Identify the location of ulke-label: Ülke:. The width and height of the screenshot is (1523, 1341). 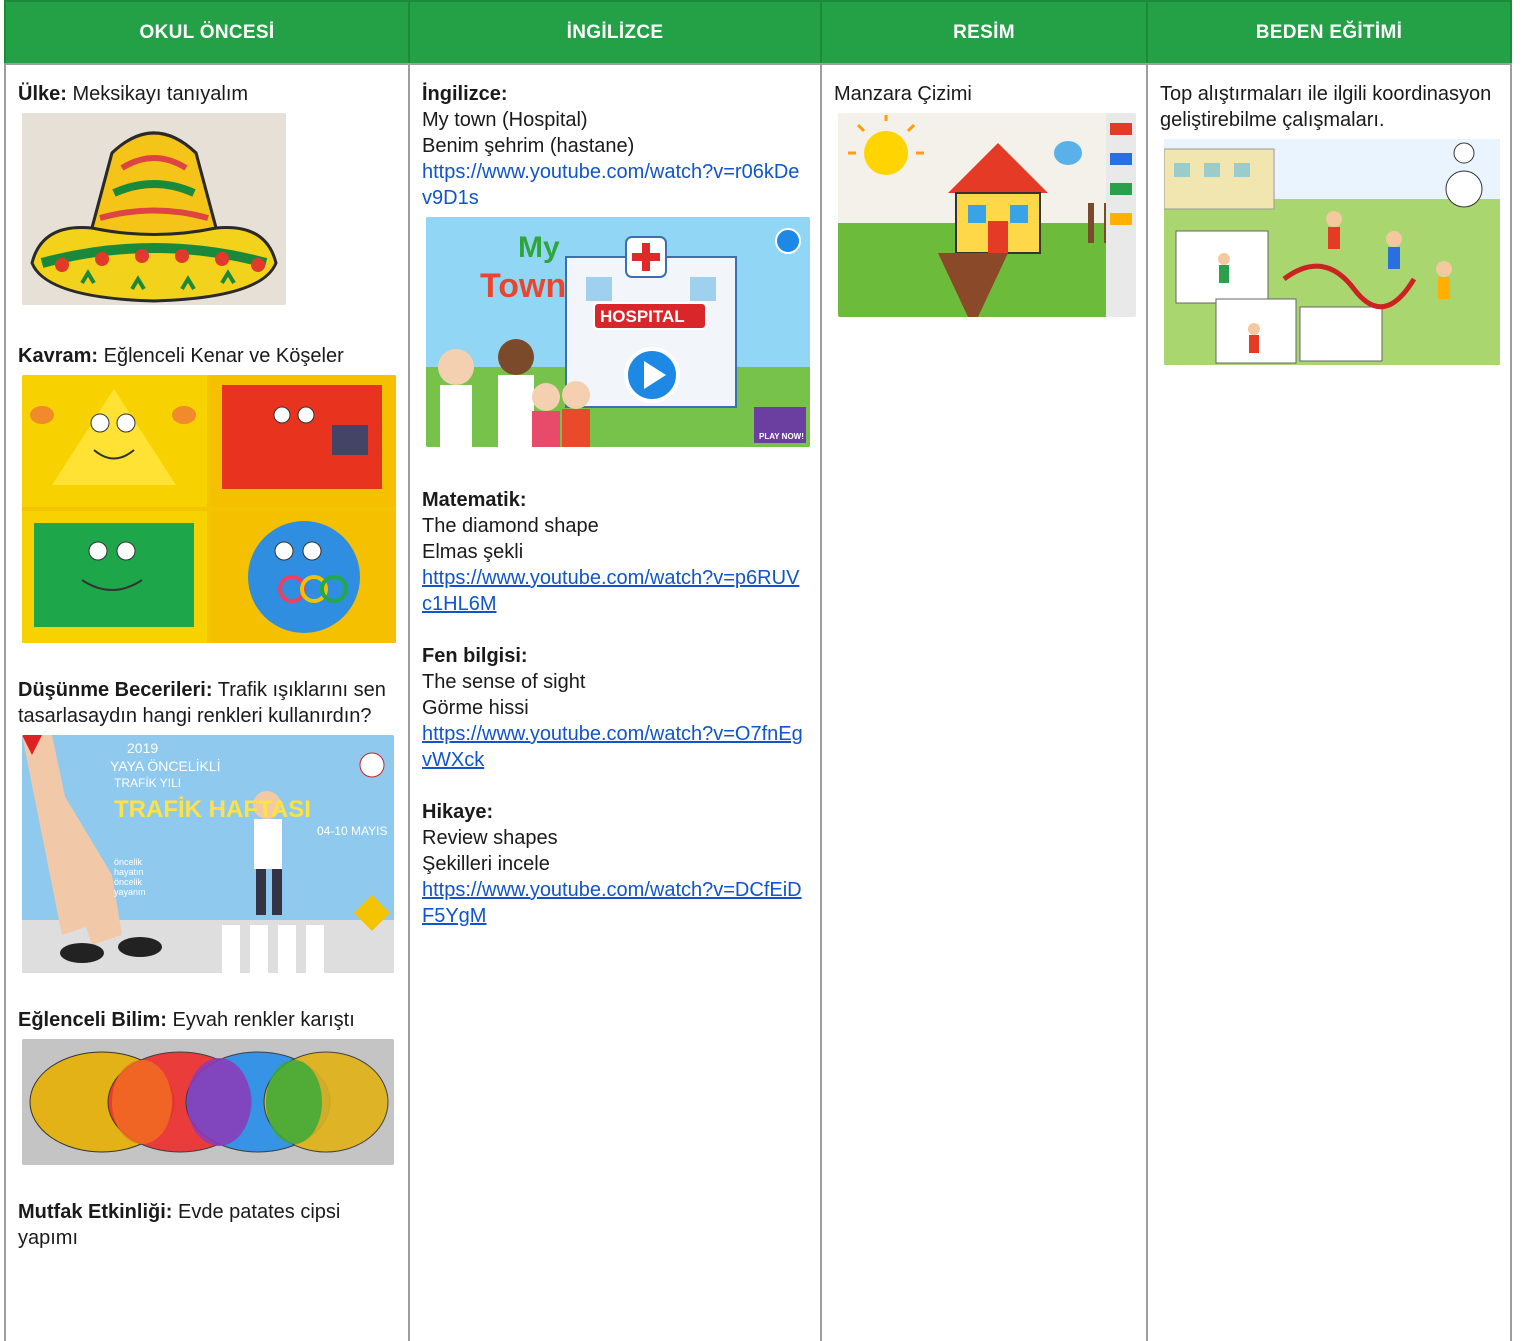
(42, 94).